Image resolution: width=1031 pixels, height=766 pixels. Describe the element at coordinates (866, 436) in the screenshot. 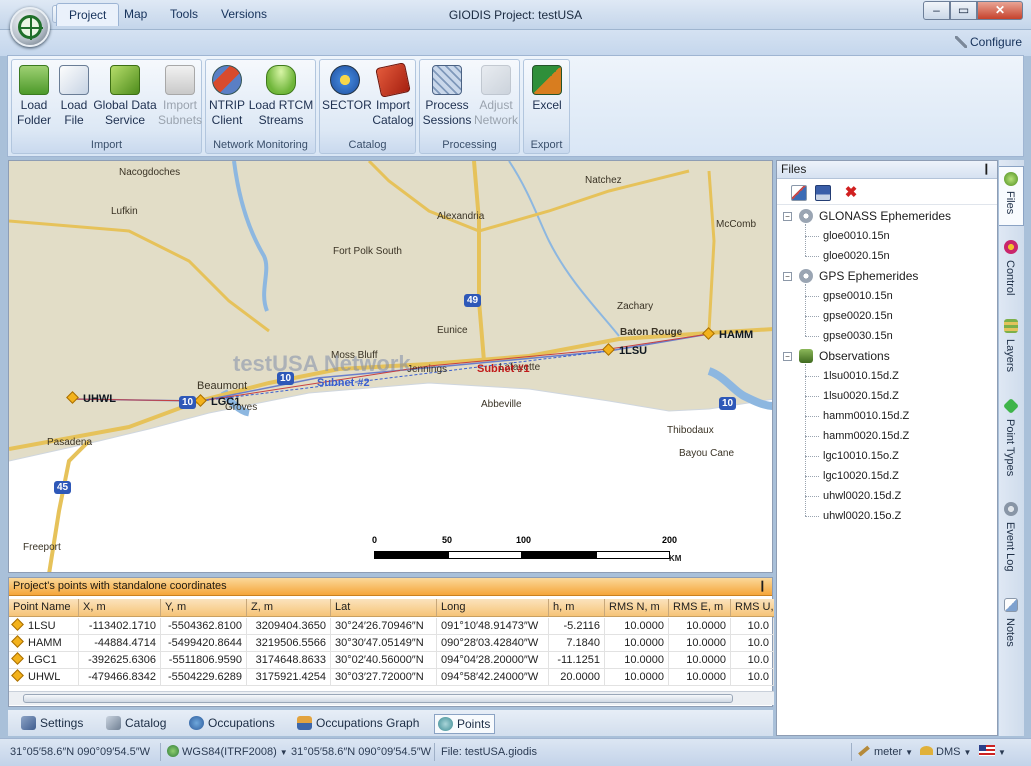

I see `tree-file-item: hamm0020.15d.Z` at that location.